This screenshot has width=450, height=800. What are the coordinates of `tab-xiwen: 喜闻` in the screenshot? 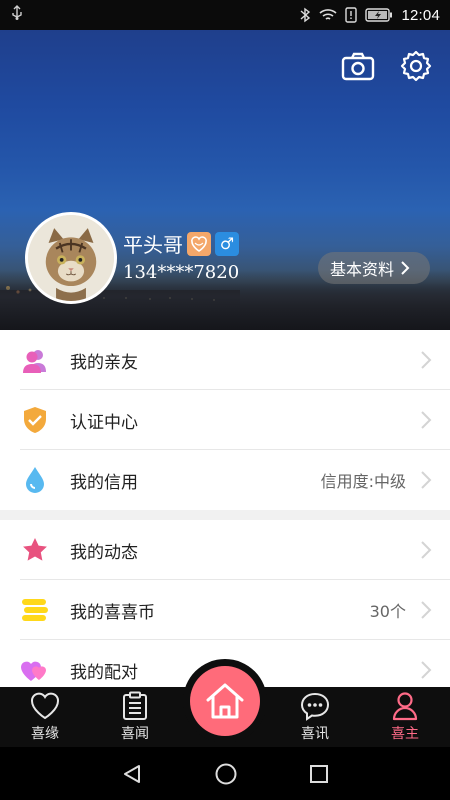 It's located at (135, 717).